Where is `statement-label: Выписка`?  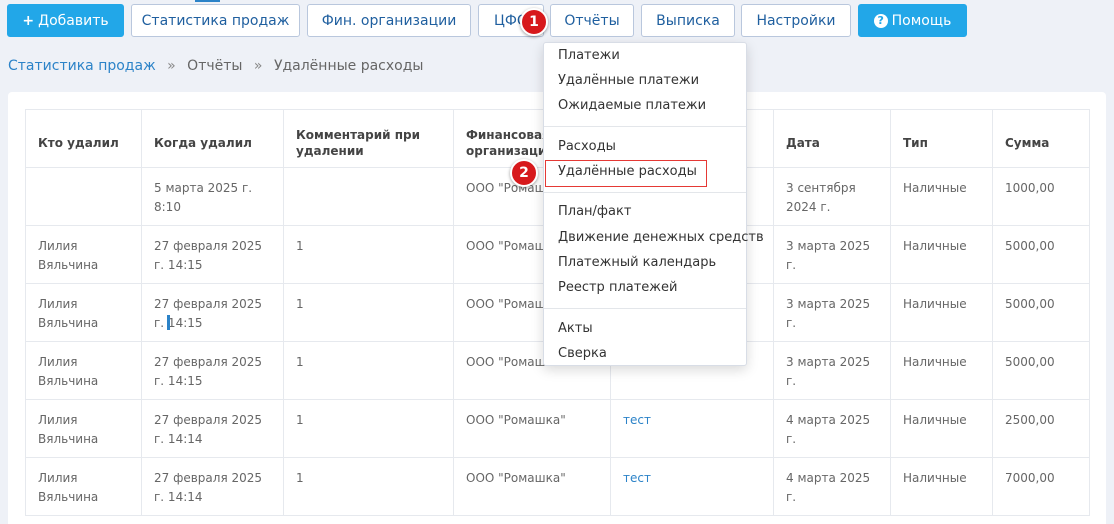
statement-label: Выписка is located at coordinates (688, 20).